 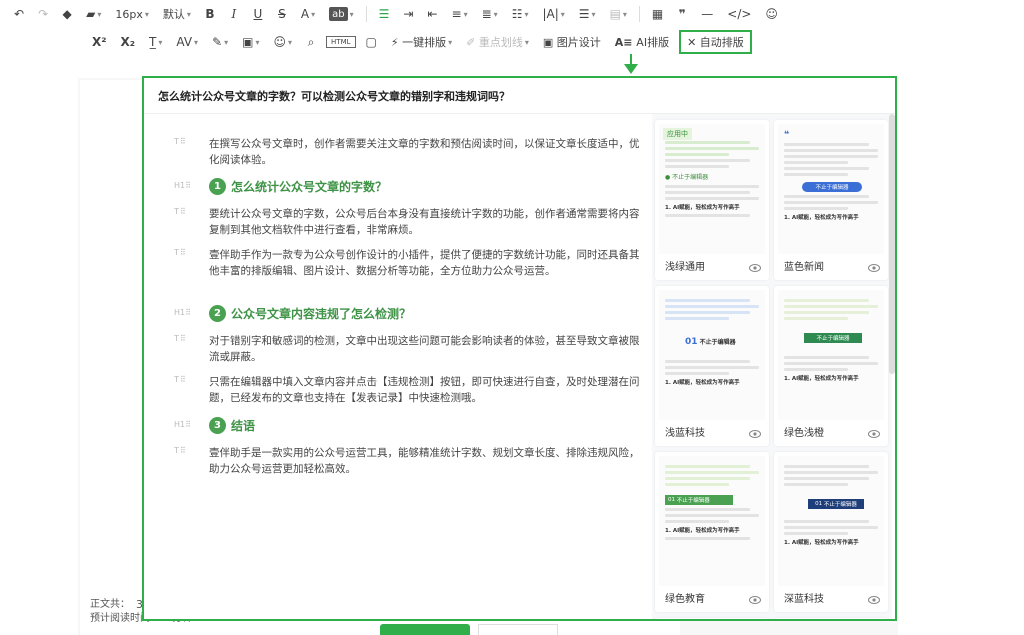 I want to click on template-name: 浅蓝科技, so click(x=685, y=433).